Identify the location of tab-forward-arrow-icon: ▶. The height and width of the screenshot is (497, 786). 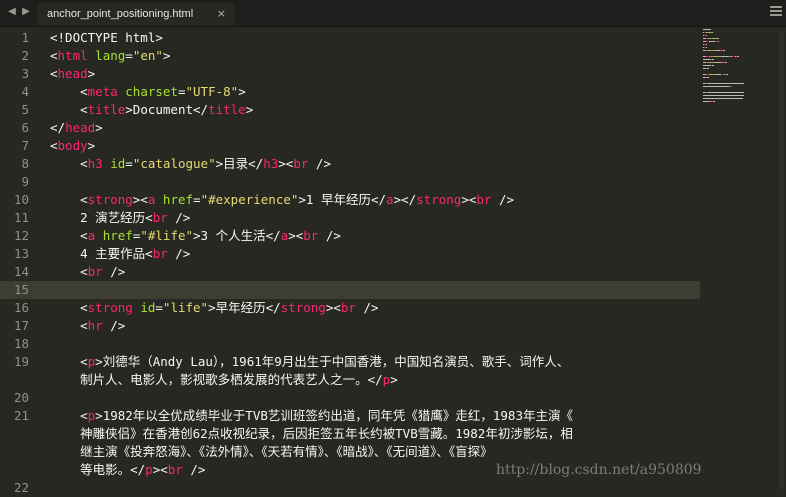
(26, 12).